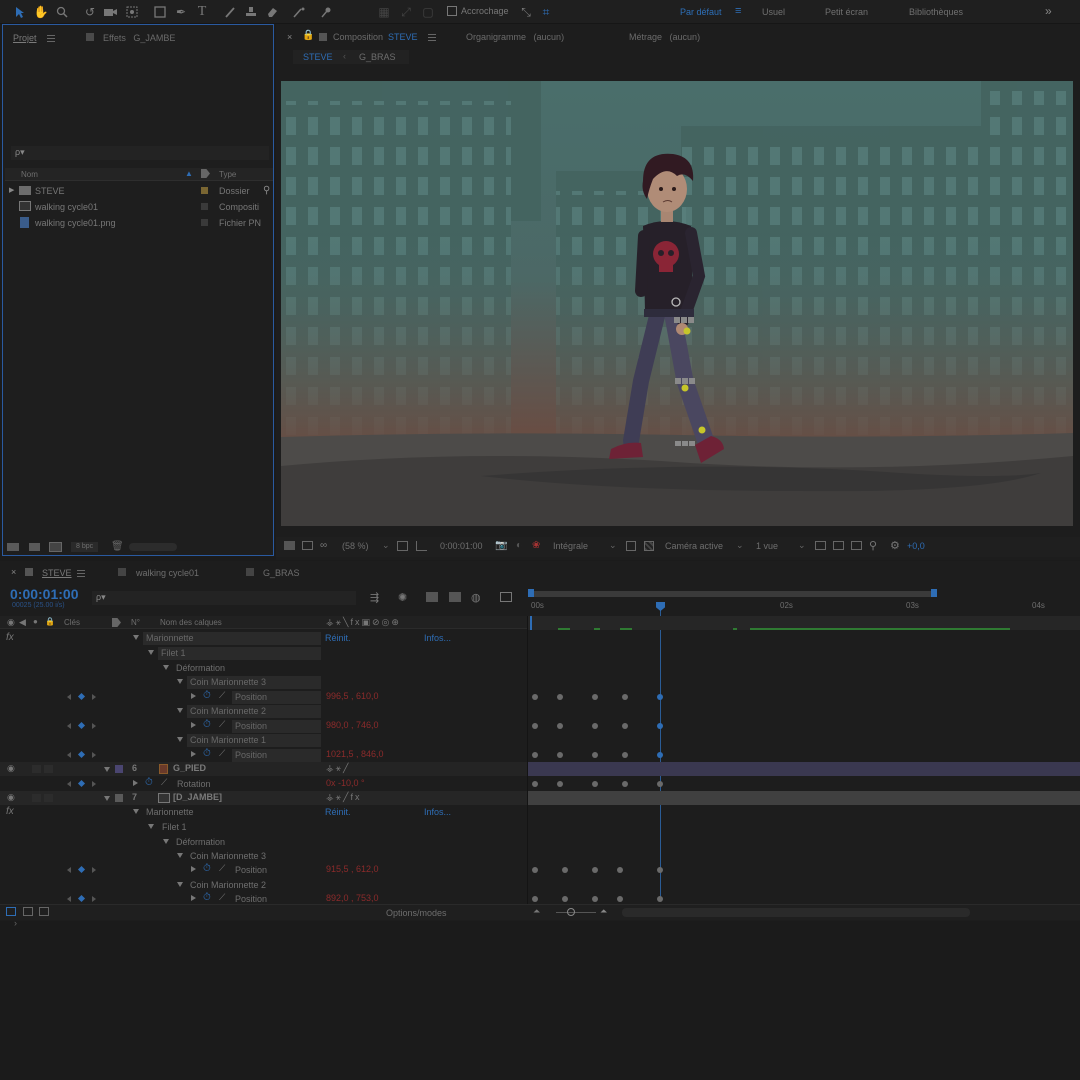  Describe the element at coordinates (536, 545) in the screenshot. I see `color-channel-icon: ❀` at that location.